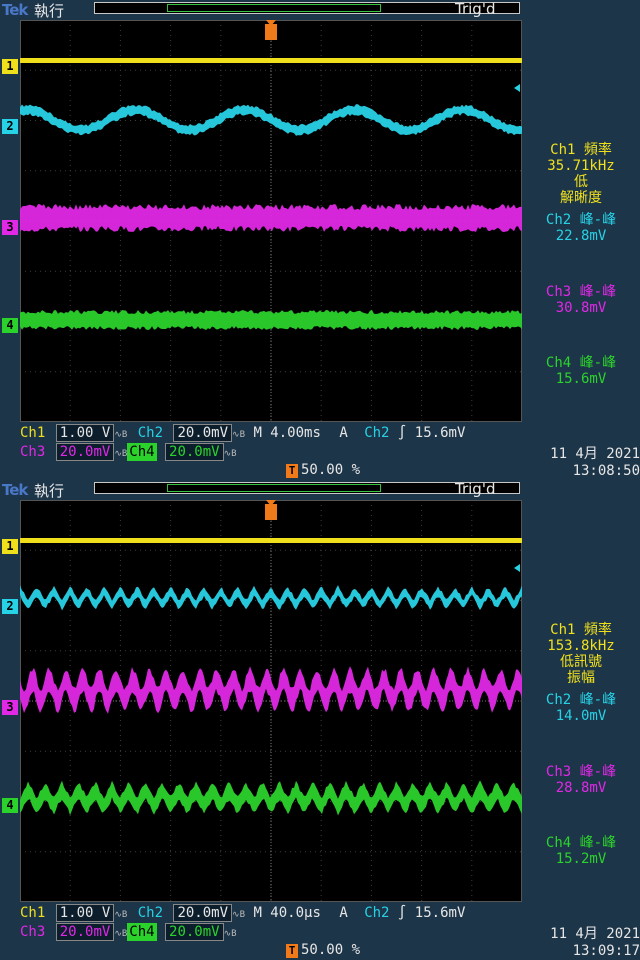  What do you see at coordinates (581, 371) in the screenshot?
I see `ch4-pkpk-readout: Ch4 峰-峰 15.6mV` at bounding box center [581, 371].